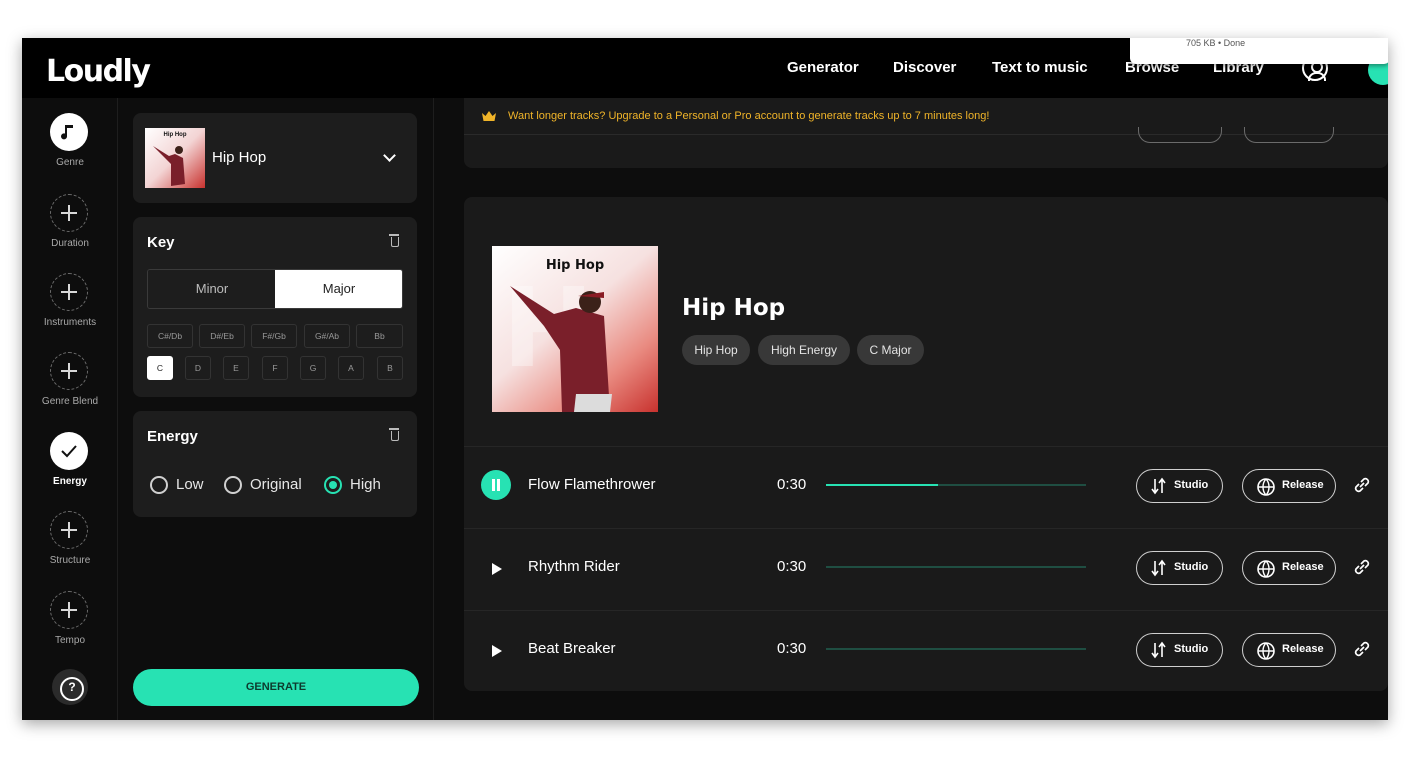 The width and height of the screenshot is (1419, 768). What do you see at coordinates (924, 67) in the screenshot?
I see `nav-discover: Discover` at bounding box center [924, 67].